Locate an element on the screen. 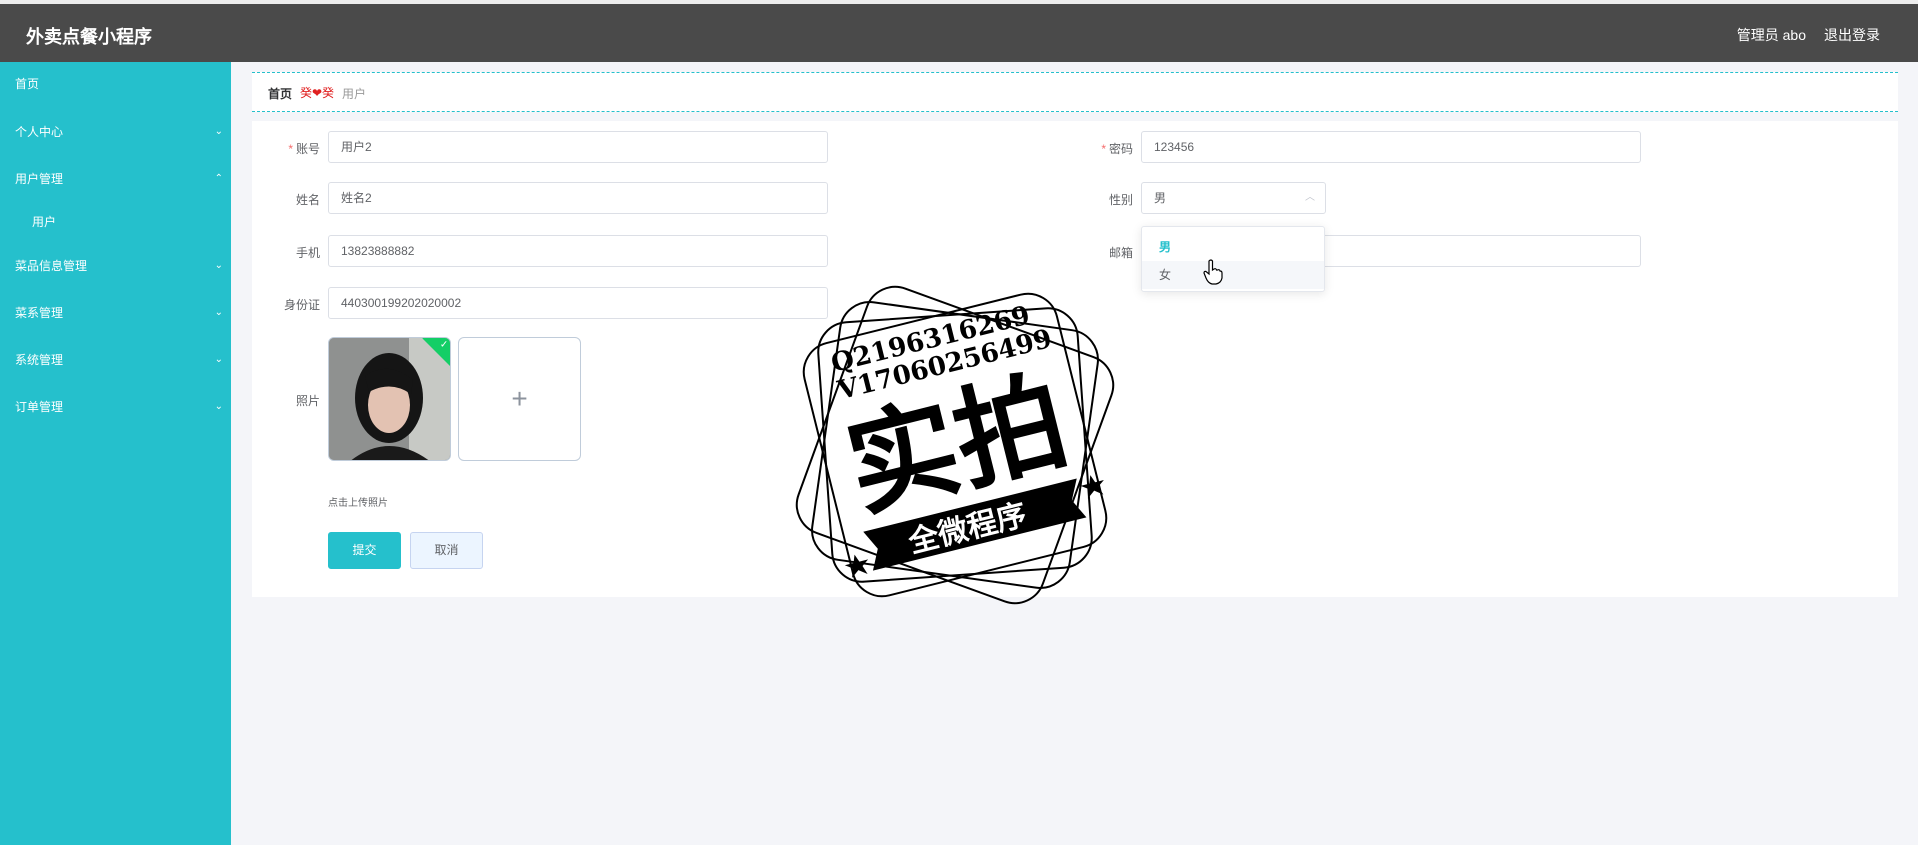  chevron-up-icon: ⌃ is located at coordinates (218, 178).